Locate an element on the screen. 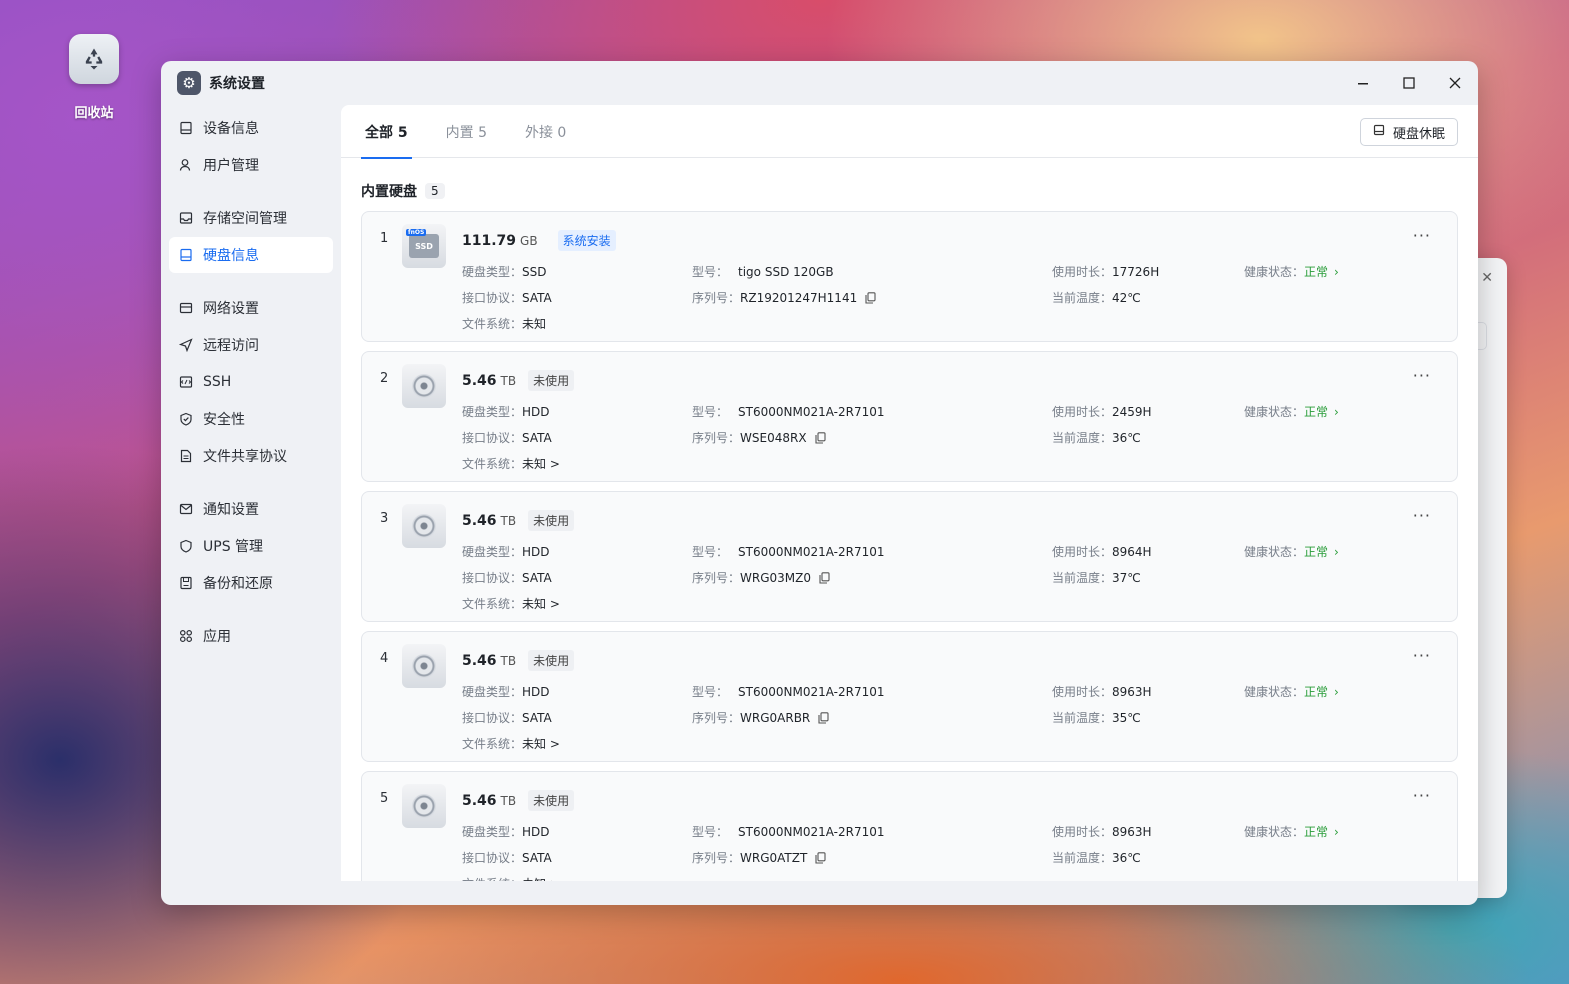  sidebar-item-label: 设备信息 is located at coordinates (231, 129).